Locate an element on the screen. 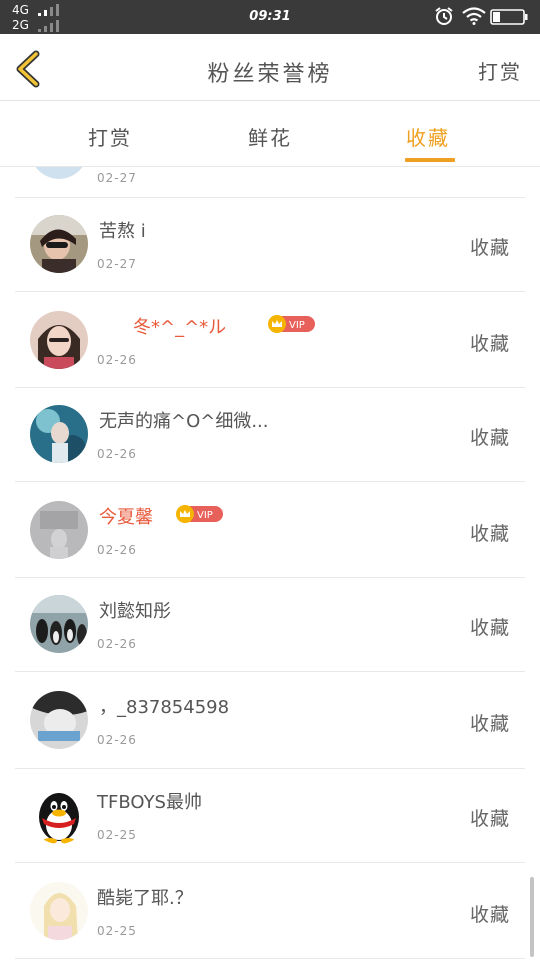  list-item-partial: 02-27 is located at coordinates (270, 182).